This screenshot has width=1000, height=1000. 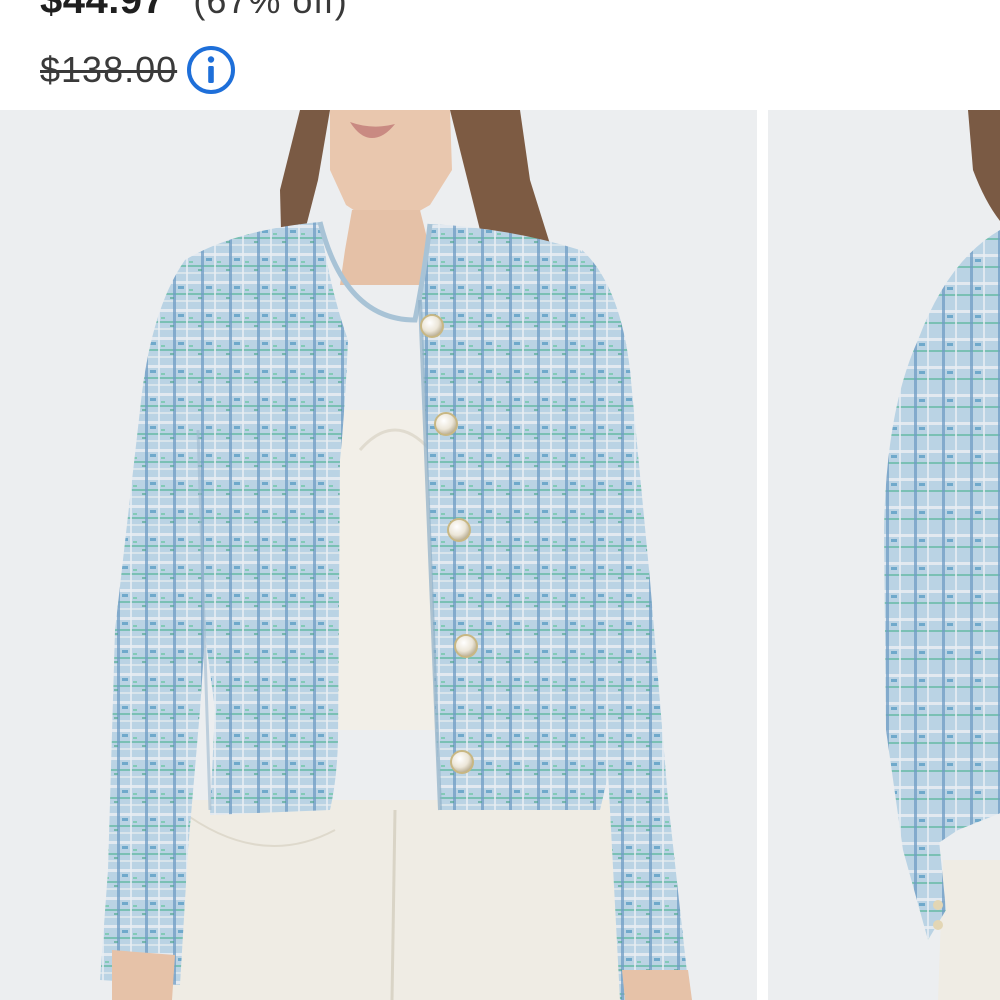 What do you see at coordinates (109, 69) in the screenshot?
I see `original-price: $138.00` at bounding box center [109, 69].